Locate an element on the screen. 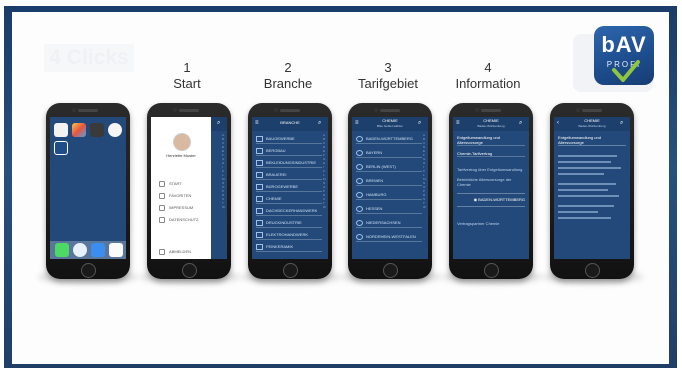 The width and height of the screenshot is (682, 372). list-item: FEINKERAMIK is located at coordinates (289, 247).